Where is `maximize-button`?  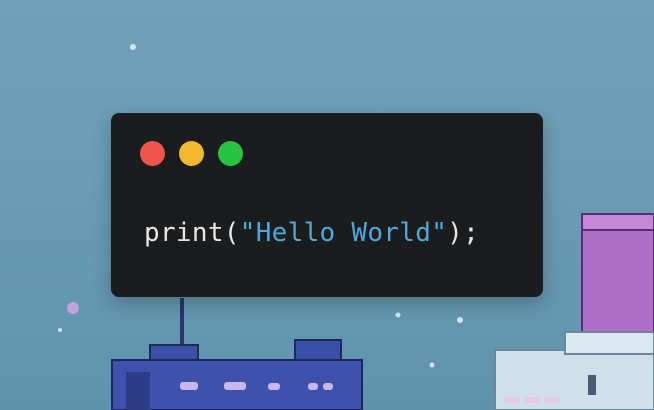
maximize-button is located at coordinates (230, 153).